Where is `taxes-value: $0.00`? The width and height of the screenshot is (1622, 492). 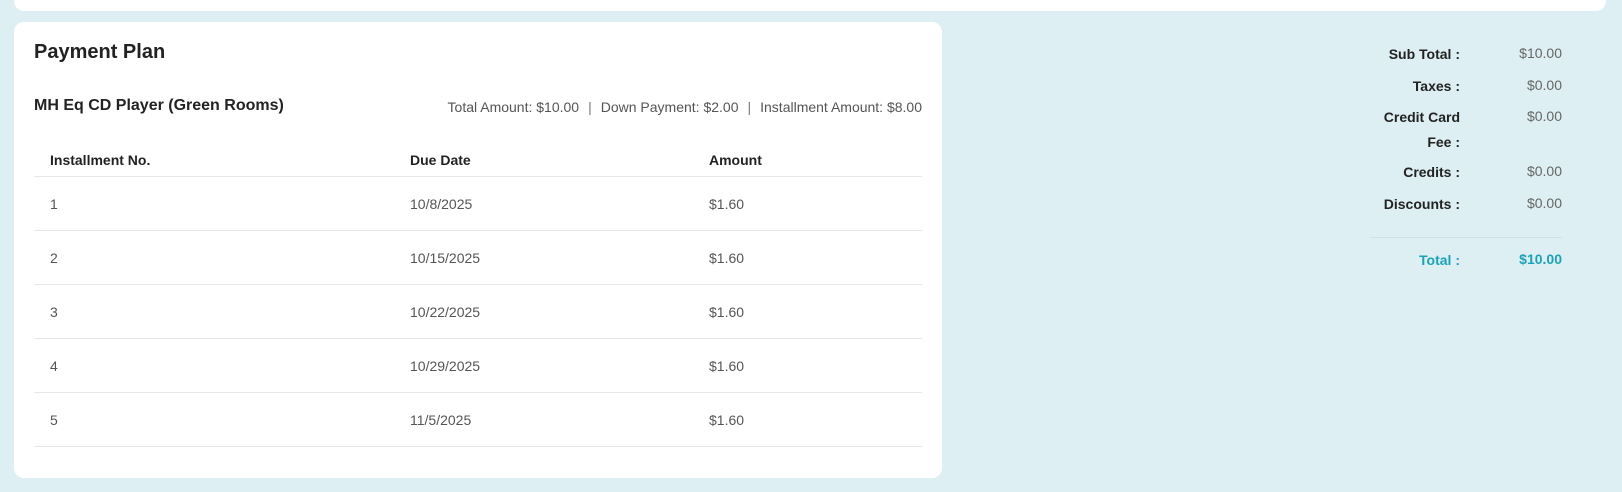
taxes-value: $0.00 is located at coordinates (1544, 85).